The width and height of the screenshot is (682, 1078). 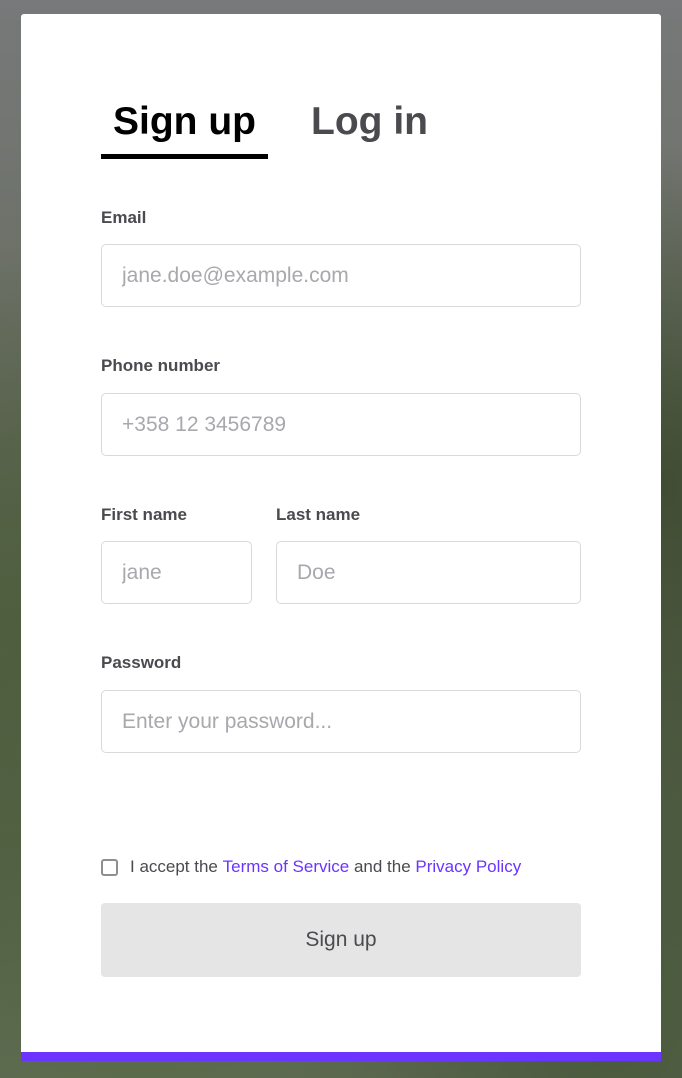 I want to click on phone-field, so click(x=341, y=424).